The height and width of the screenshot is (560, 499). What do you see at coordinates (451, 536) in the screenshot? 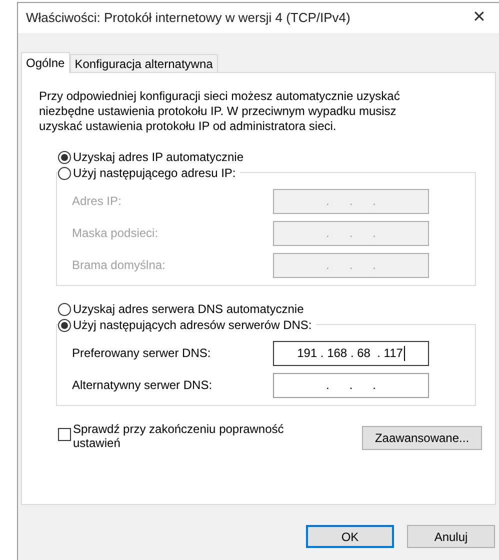
I see `cancel-button: Anuluj` at bounding box center [451, 536].